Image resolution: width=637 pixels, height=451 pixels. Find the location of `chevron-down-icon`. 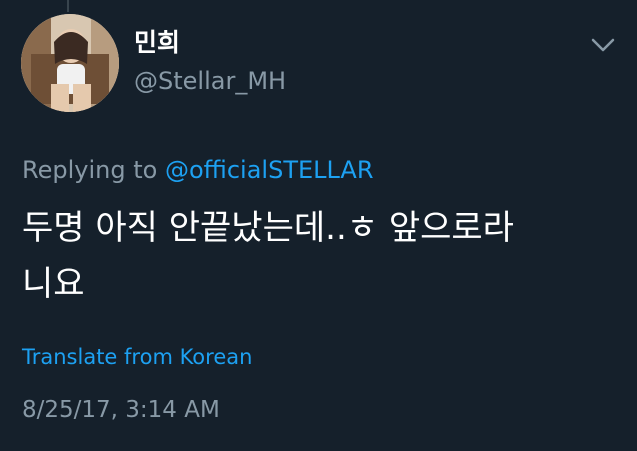

chevron-down-icon is located at coordinates (603, 45).